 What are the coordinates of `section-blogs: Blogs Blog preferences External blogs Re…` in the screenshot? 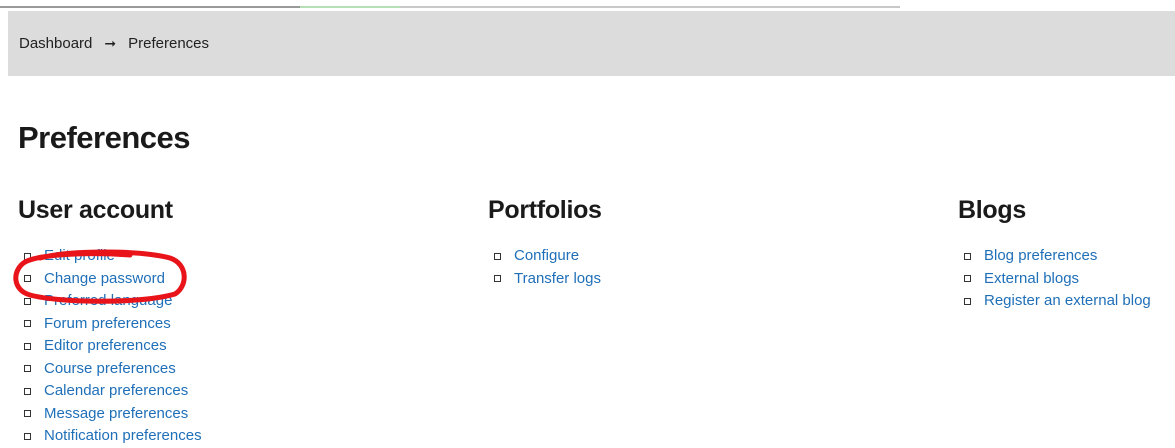 It's located at (1054, 254).